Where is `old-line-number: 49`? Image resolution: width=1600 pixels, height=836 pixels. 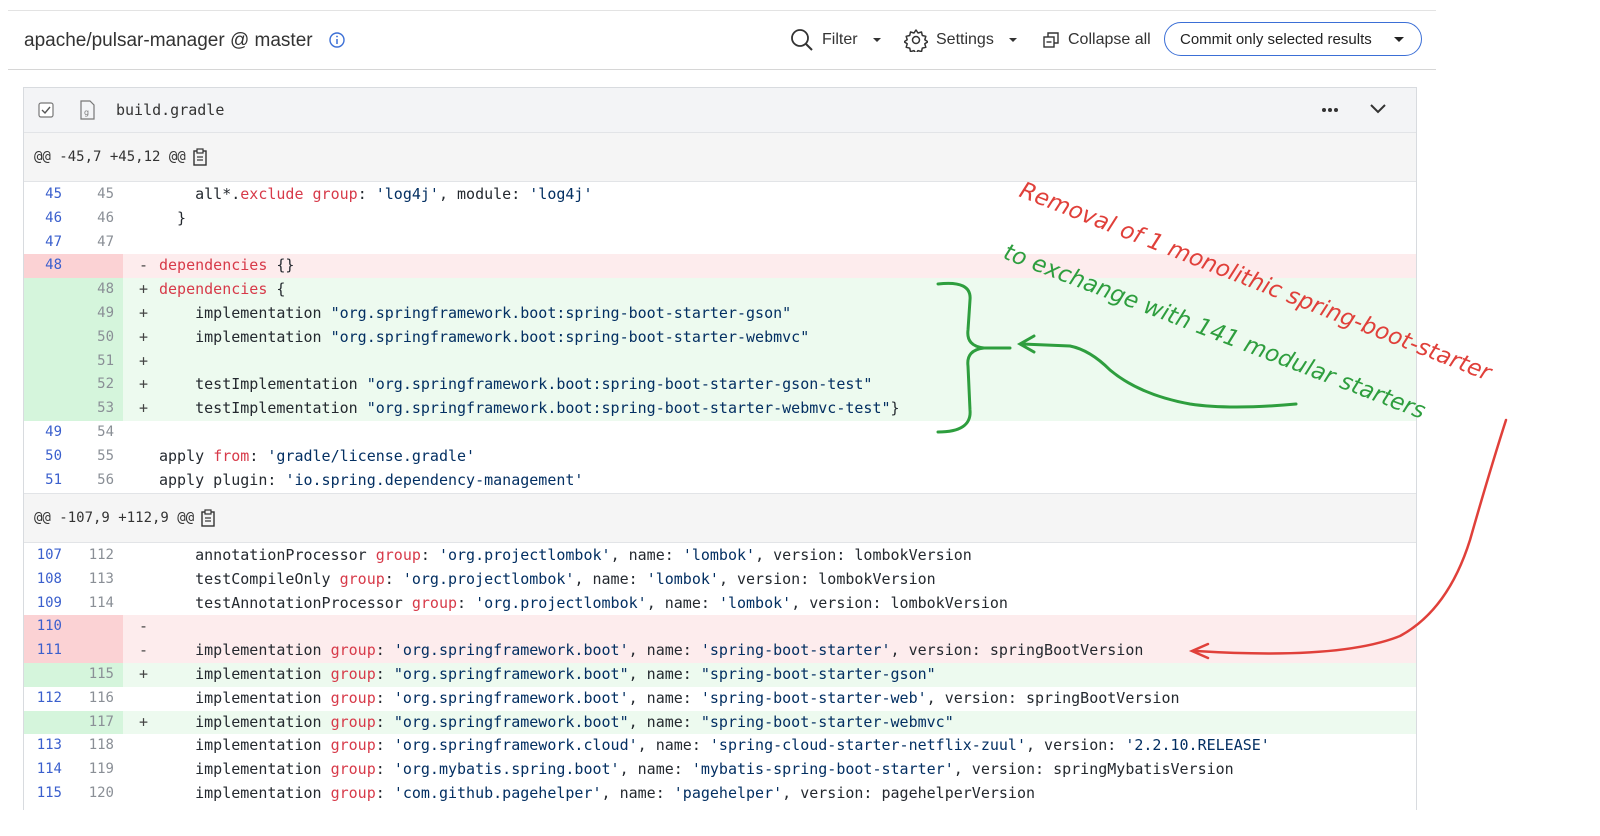
old-line-number: 49 is located at coordinates (53, 431).